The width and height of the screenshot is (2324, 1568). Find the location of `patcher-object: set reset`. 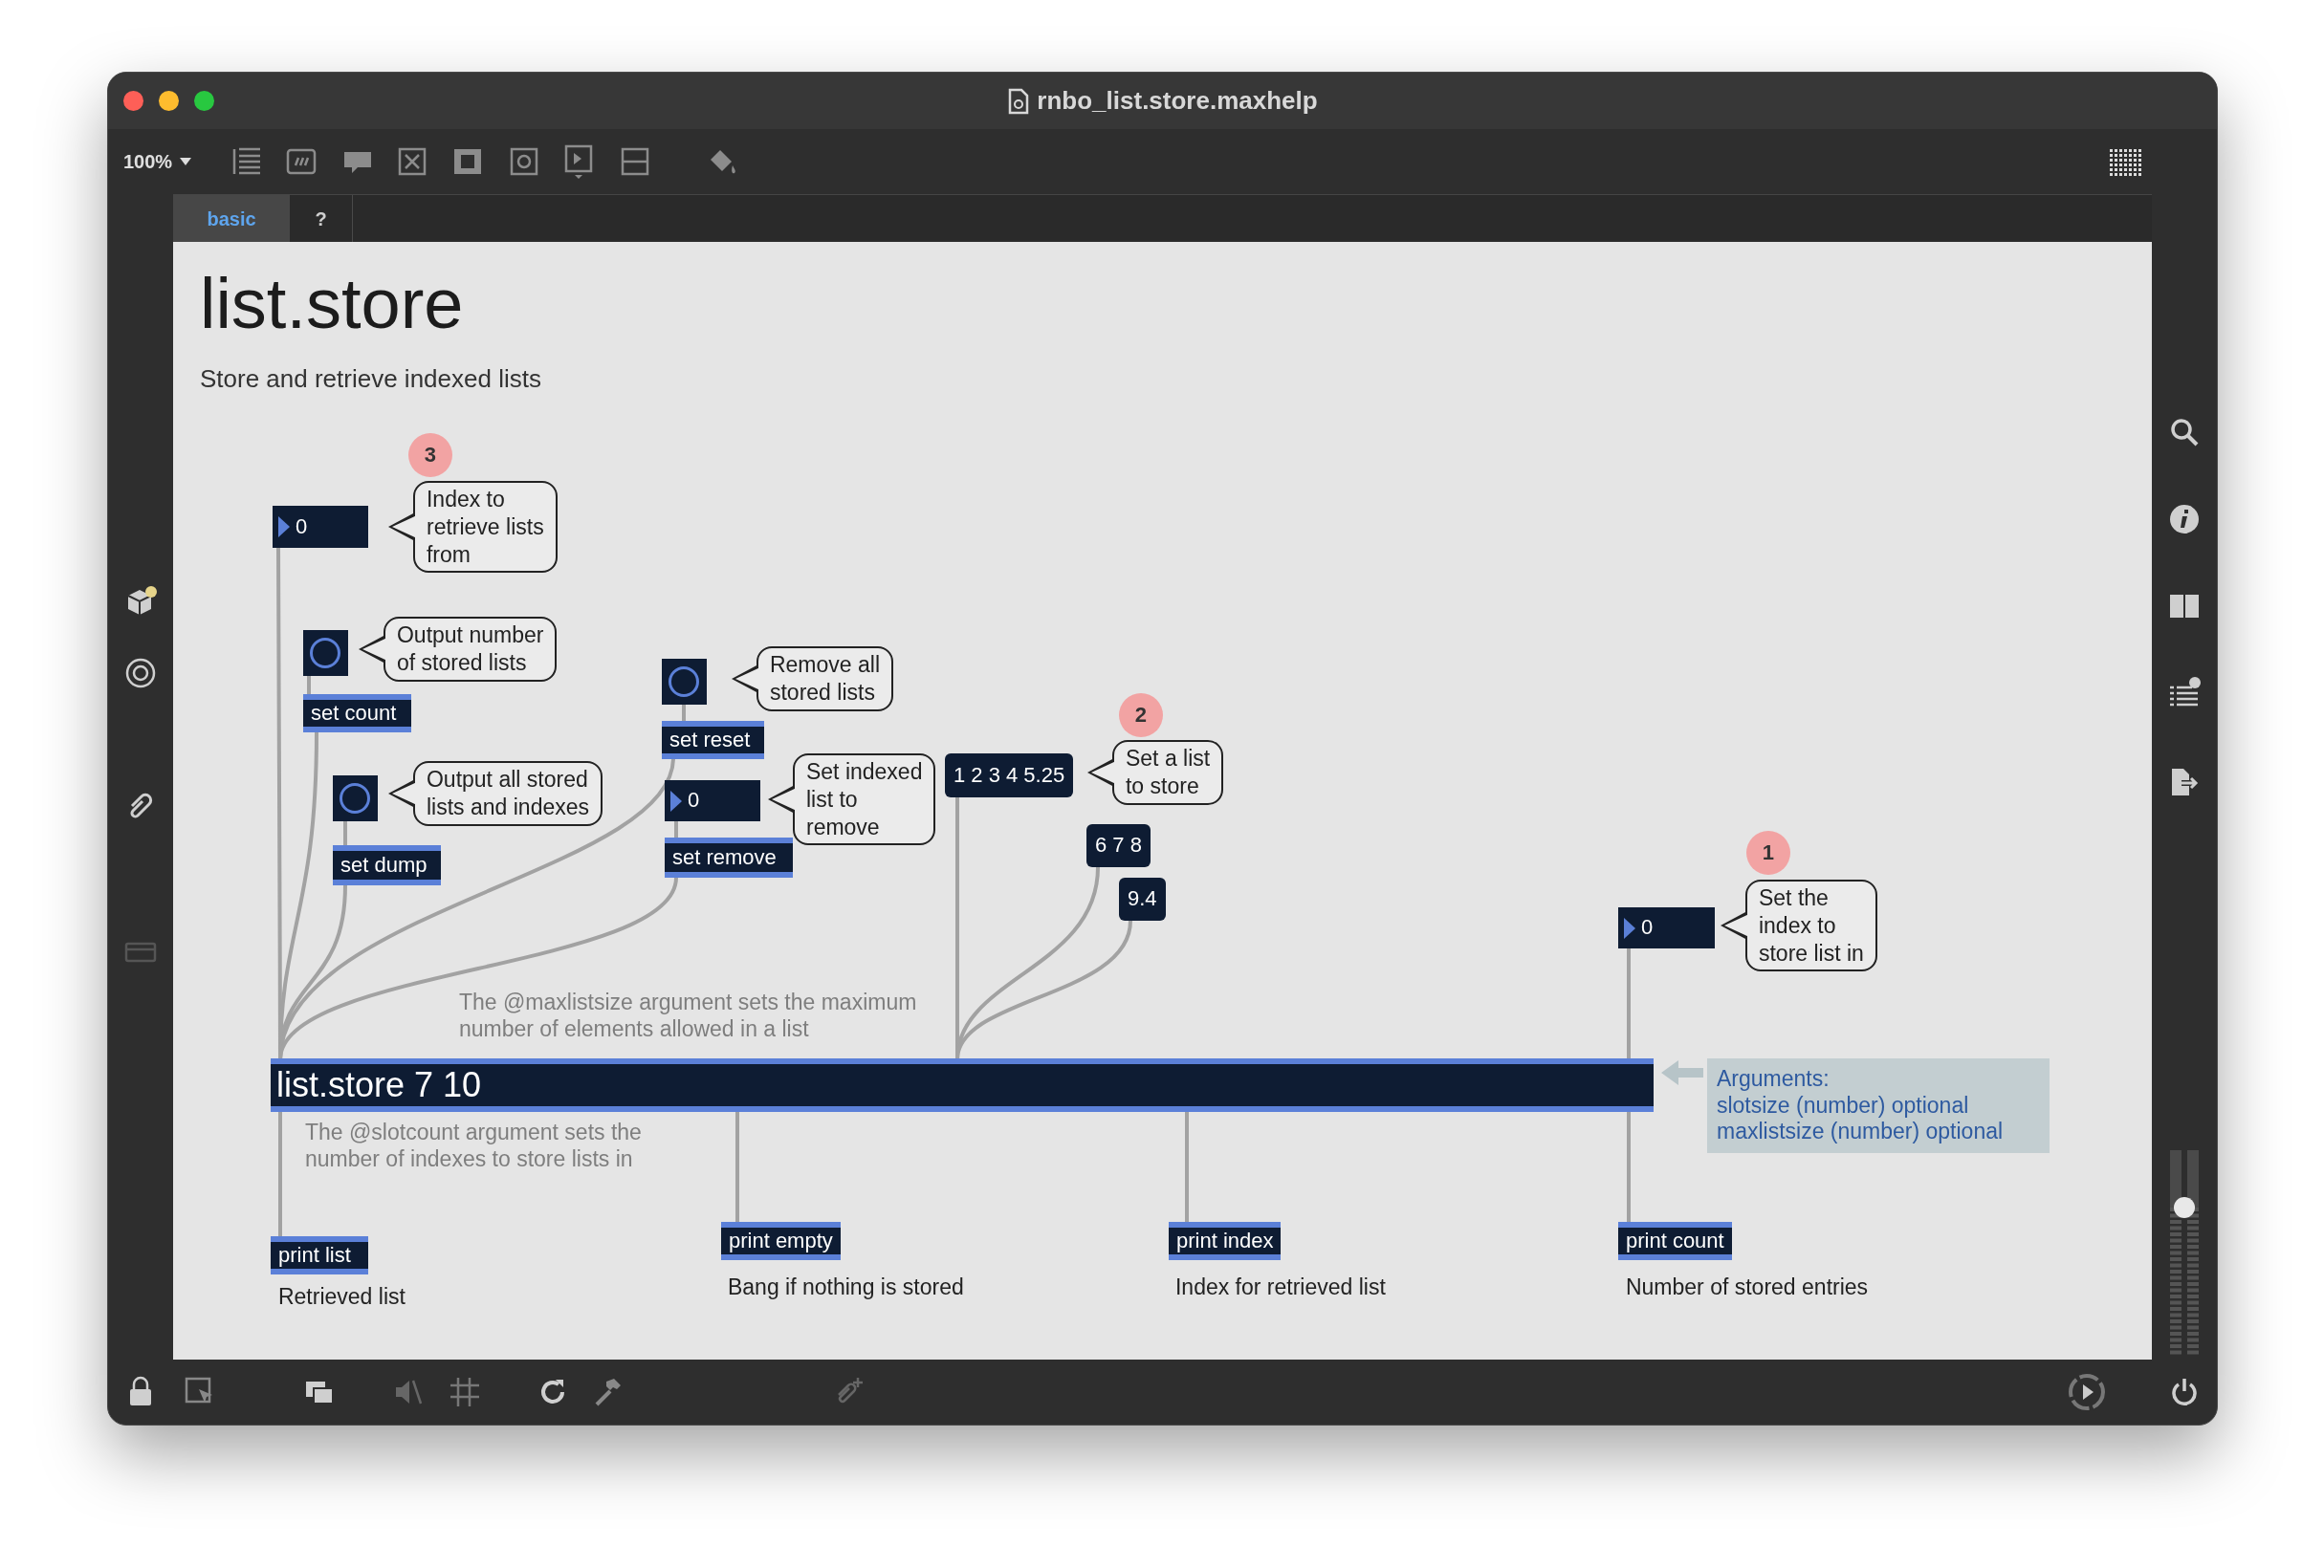

patcher-object: set reset is located at coordinates (712, 740).